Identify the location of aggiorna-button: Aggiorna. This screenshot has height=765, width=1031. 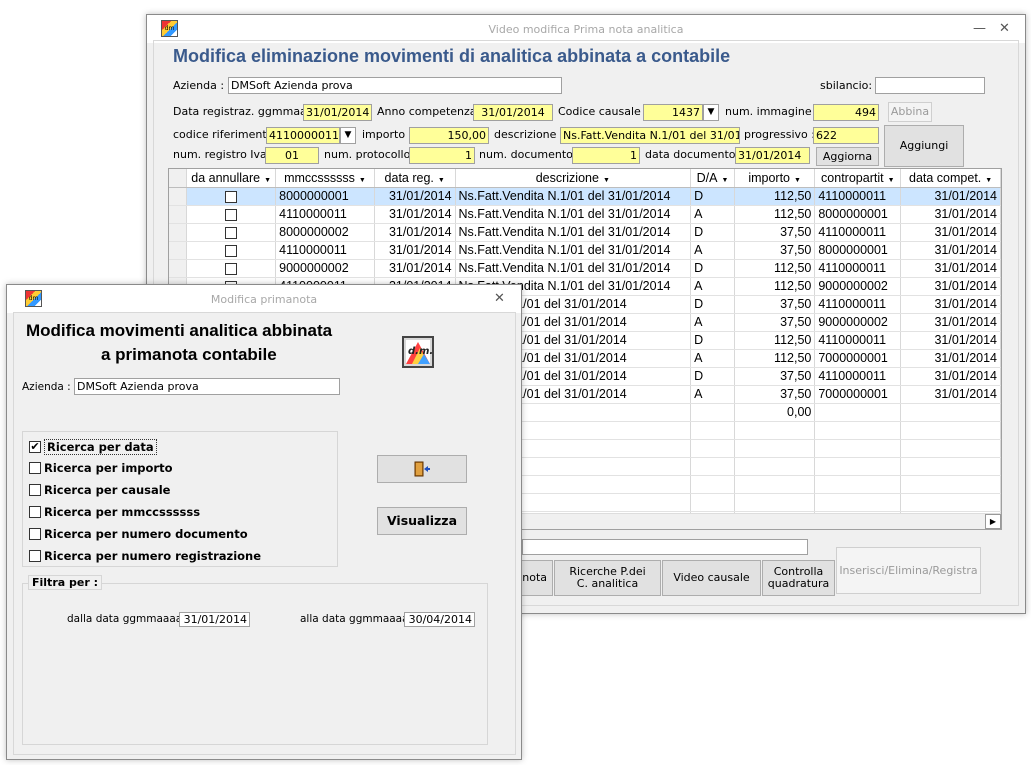
(847, 156).